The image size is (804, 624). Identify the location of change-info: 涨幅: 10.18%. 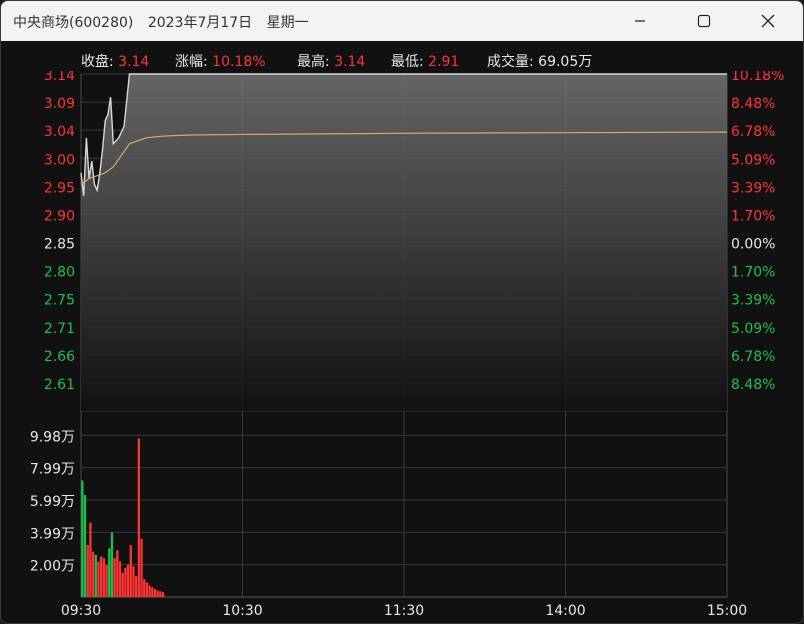
(220, 62).